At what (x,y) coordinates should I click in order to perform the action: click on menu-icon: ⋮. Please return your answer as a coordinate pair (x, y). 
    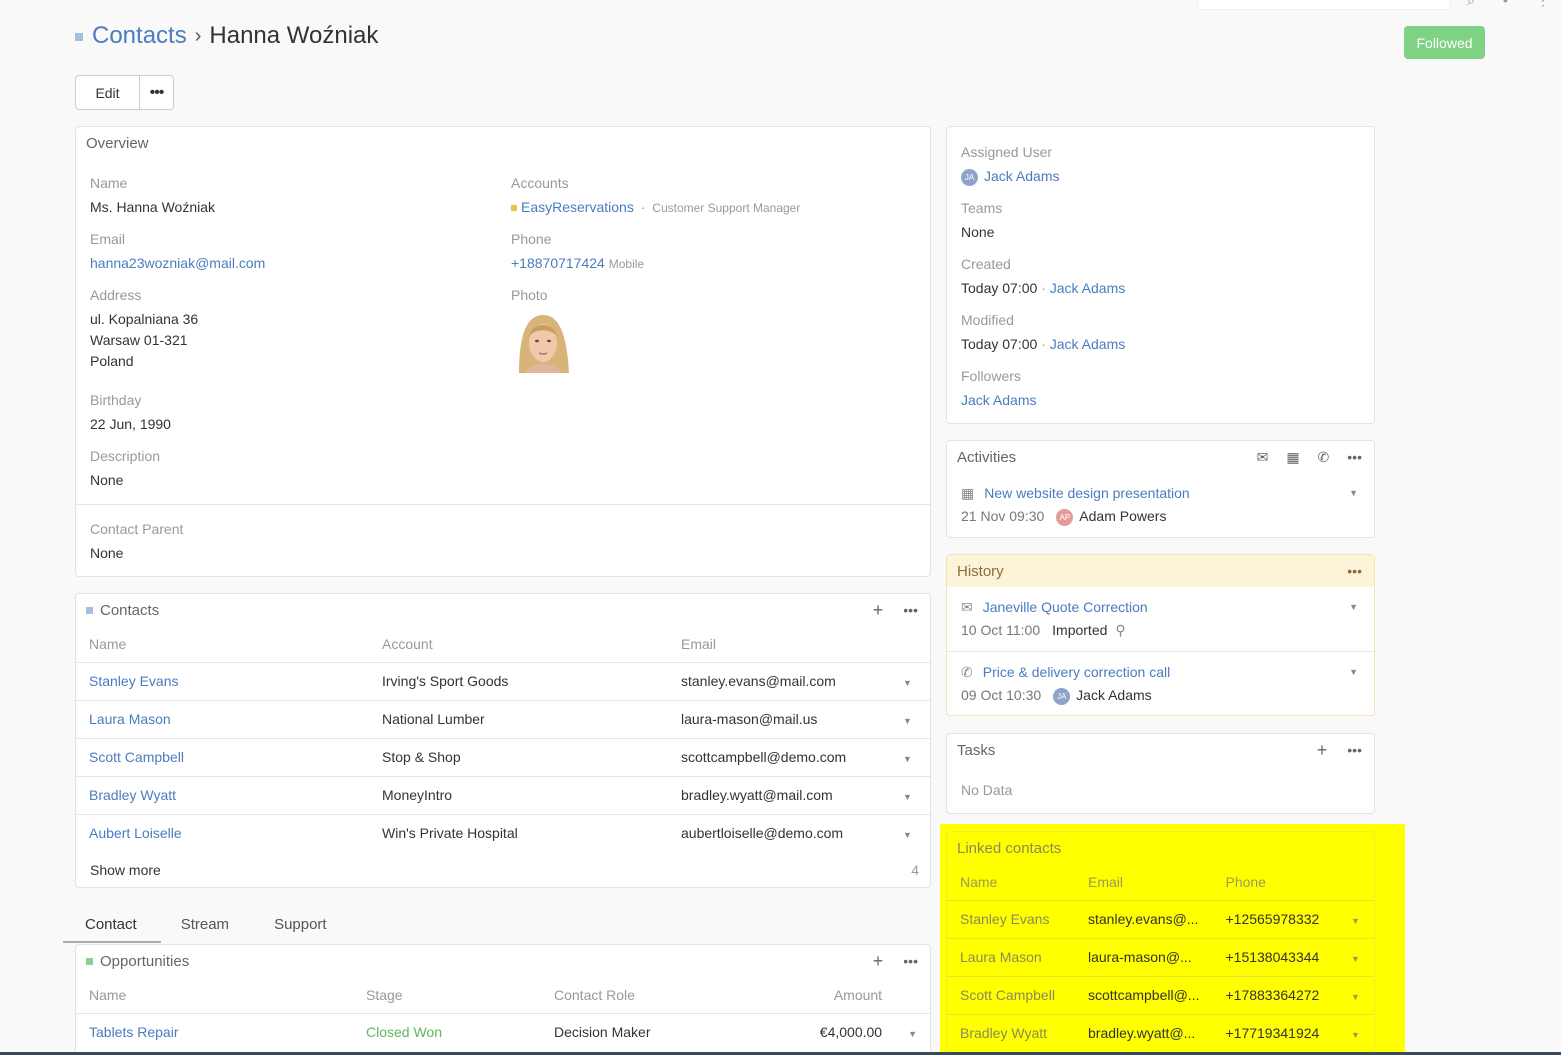
    Looking at the image, I should click on (1543, 4).